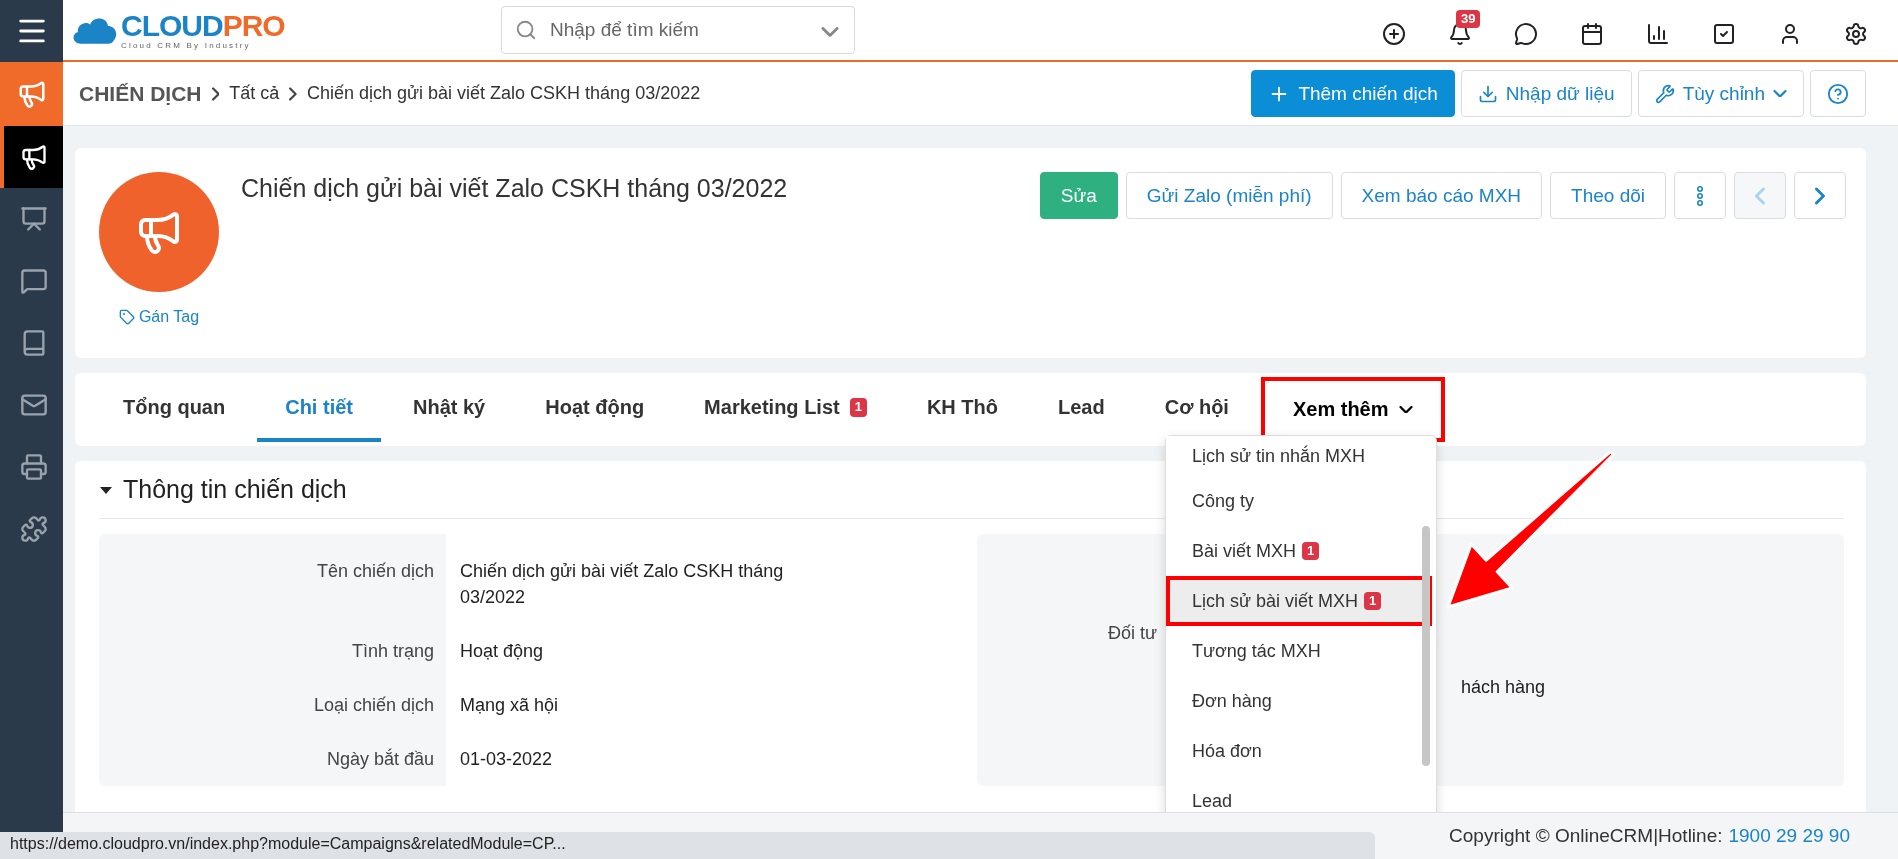  Describe the element at coordinates (503, 93) in the screenshot. I see `breadcrumb-item: Chiến dịch gửi bài viết Zalo CSKH tháng 03/2022` at that location.